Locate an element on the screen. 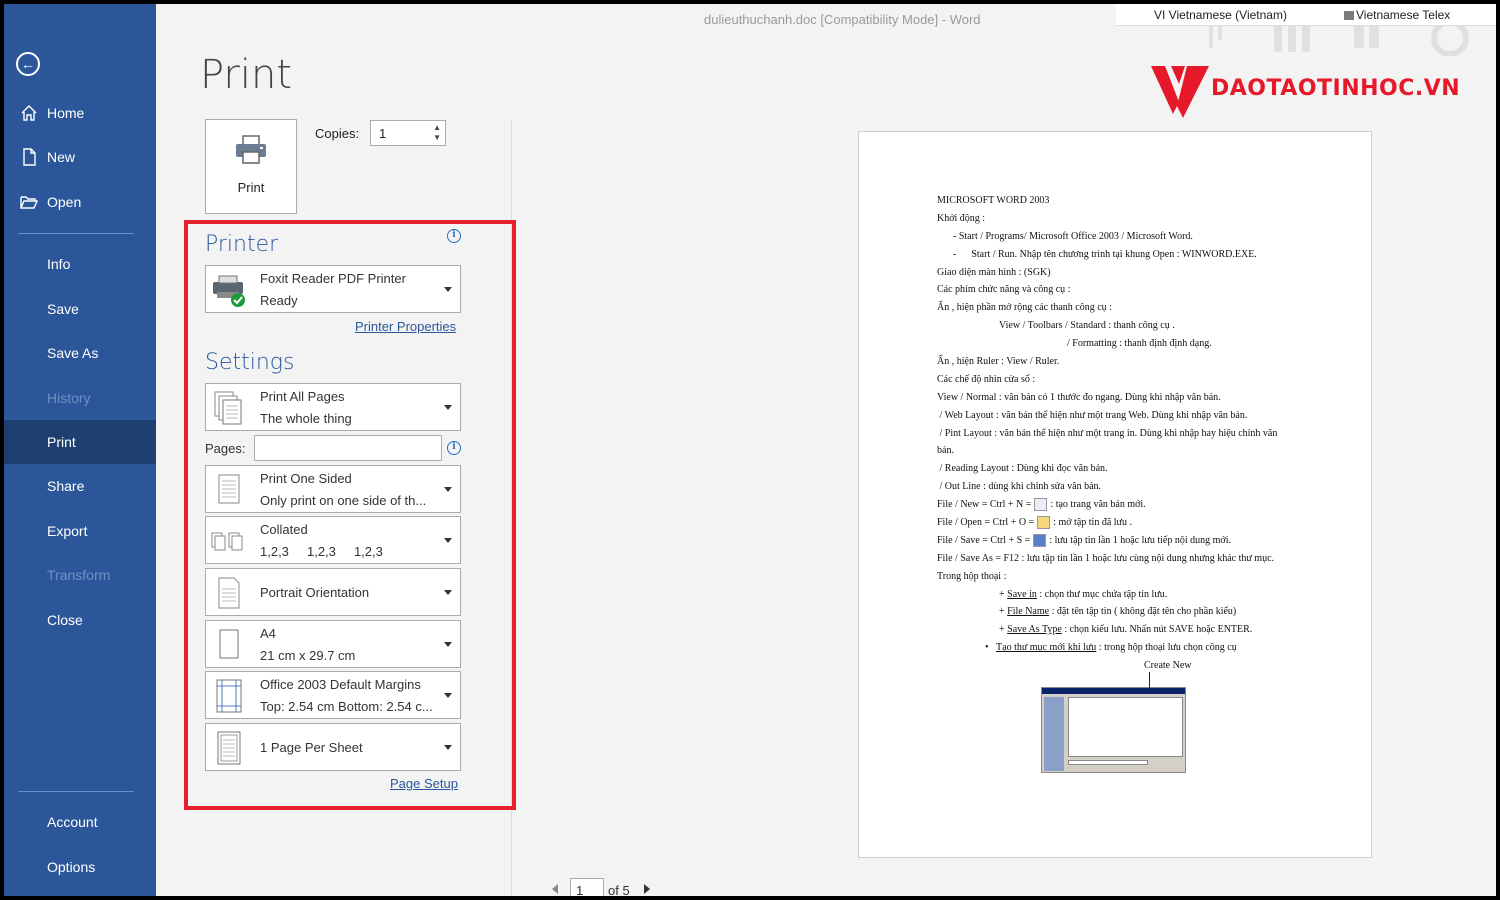 The height and width of the screenshot is (900, 1500). sidebar-item-save-as: Save As is located at coordinates (80, 353).